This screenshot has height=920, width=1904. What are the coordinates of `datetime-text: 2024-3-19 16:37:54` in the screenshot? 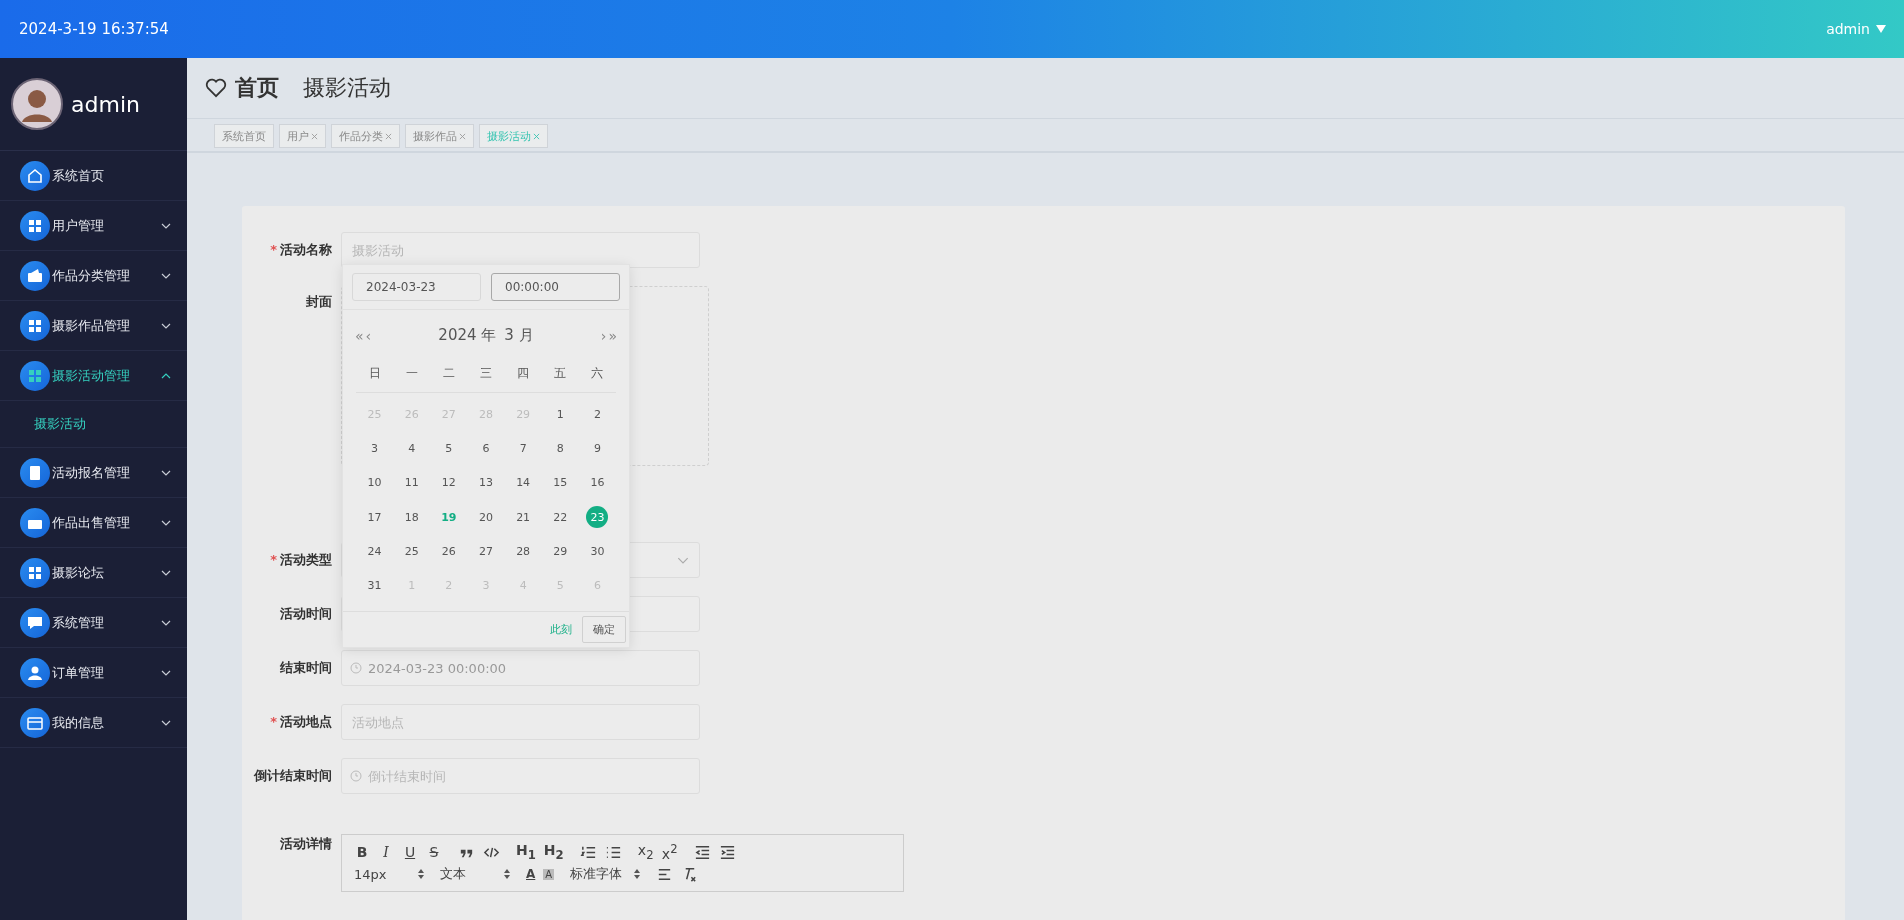 It's located at (94, 29).